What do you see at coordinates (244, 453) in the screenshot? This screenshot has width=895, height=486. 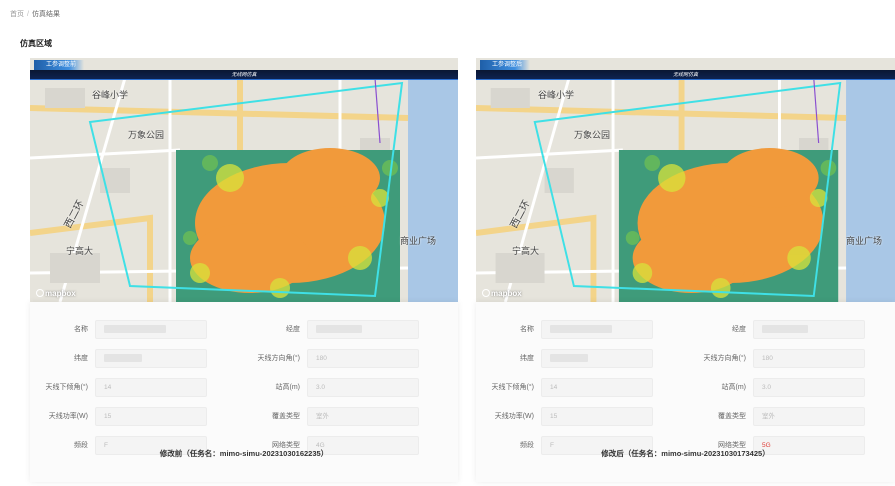 I see `panel-caption: 修改前（任务名：mimo-simu-20231030162235）` at bounding box center [244, 453].